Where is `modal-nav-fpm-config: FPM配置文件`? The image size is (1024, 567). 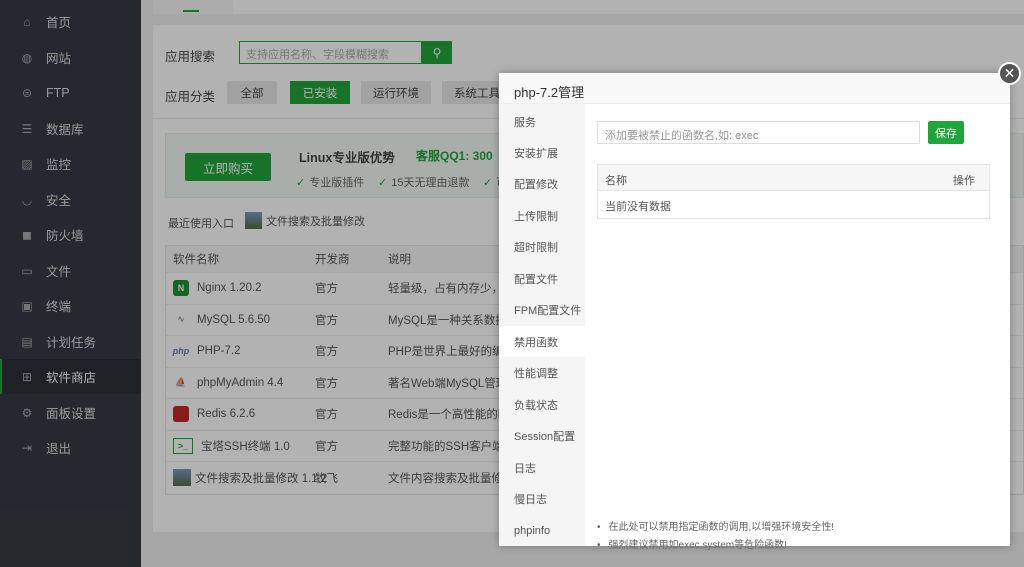
modal-nav-fpm-config: FPM配置文件 is located at coordinates (542, 309).